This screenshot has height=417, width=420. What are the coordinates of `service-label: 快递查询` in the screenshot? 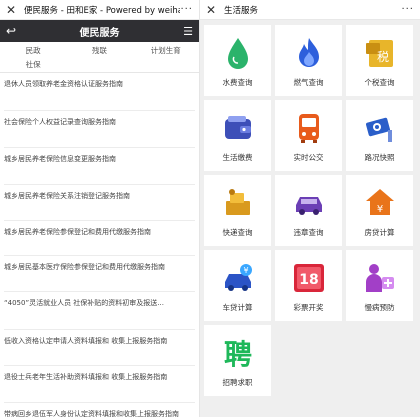 It's located at (237, 232).